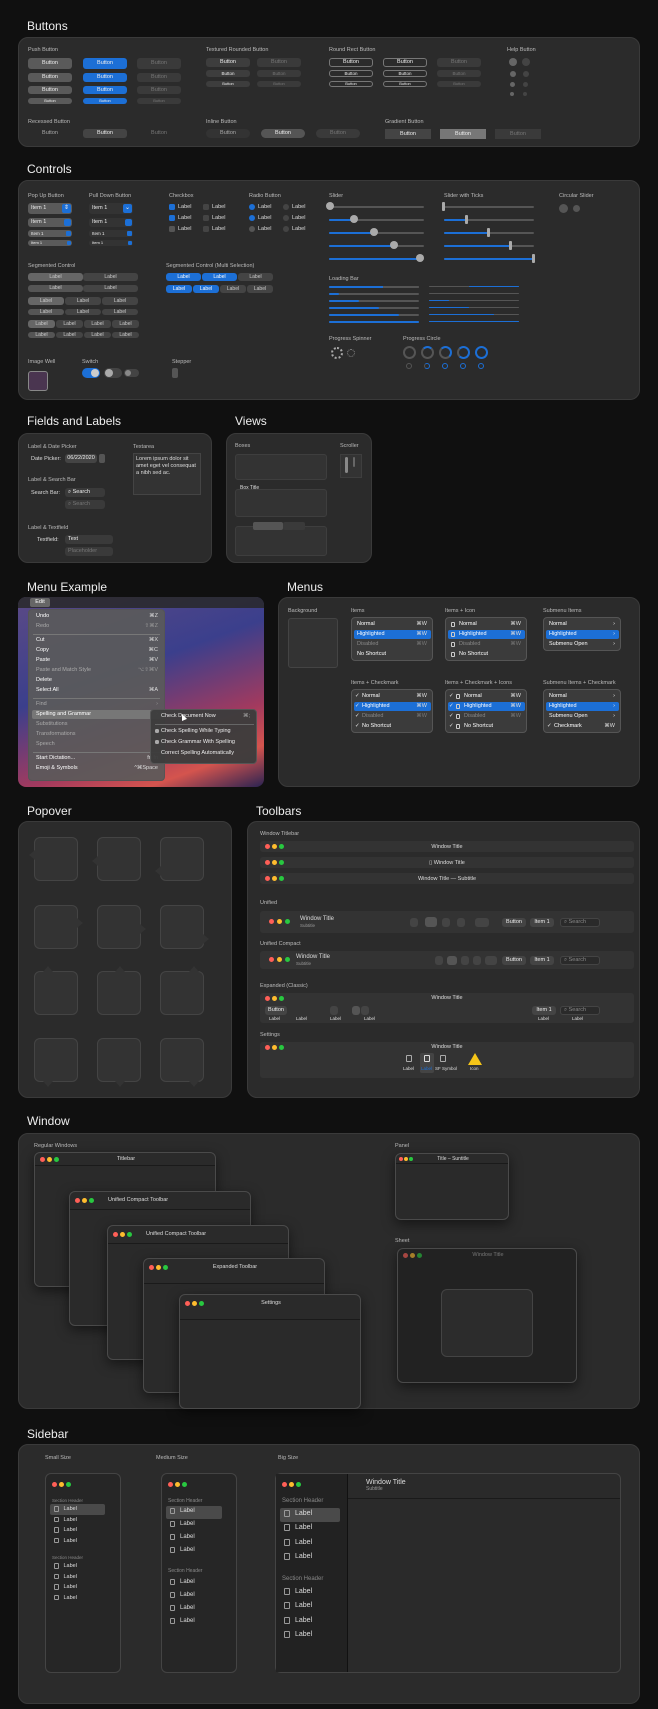  I want to click on push-button-blue: Button, so click(105, 63).